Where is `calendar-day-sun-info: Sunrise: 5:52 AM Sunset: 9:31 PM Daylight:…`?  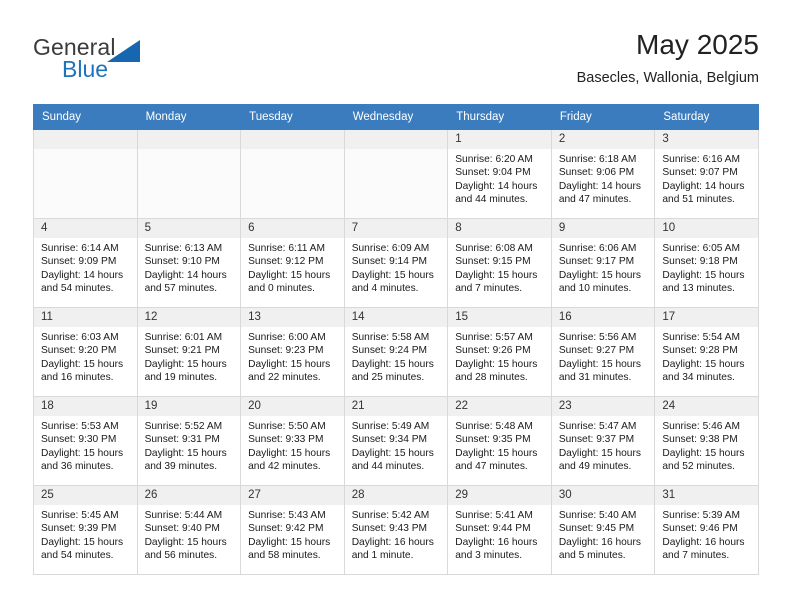
calendar-day-sun-info: Sunrise: 5:52 AM Sunset: 9:31 PM Daylight:… is located at coordinates (189, 445).